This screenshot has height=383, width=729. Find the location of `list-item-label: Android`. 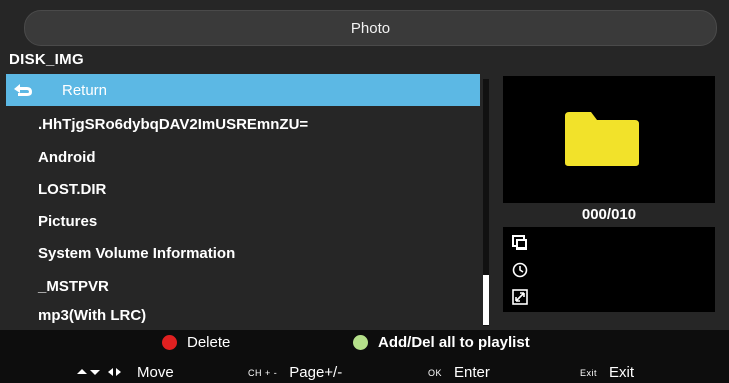

list-item-label: Android is located at coordinates (67, 157).